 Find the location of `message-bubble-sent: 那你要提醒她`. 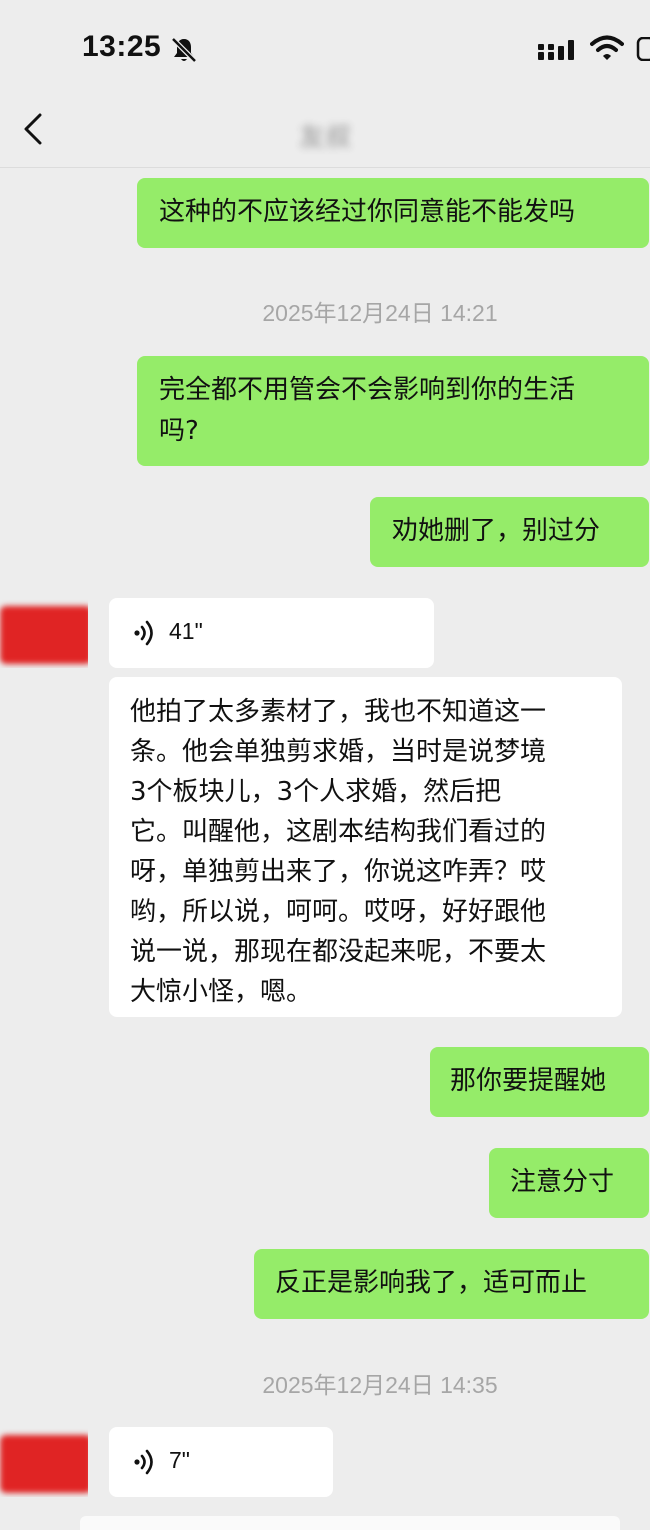

message-bubble-sent: 那你要提醒她 is located at coordinates (539, 1082).